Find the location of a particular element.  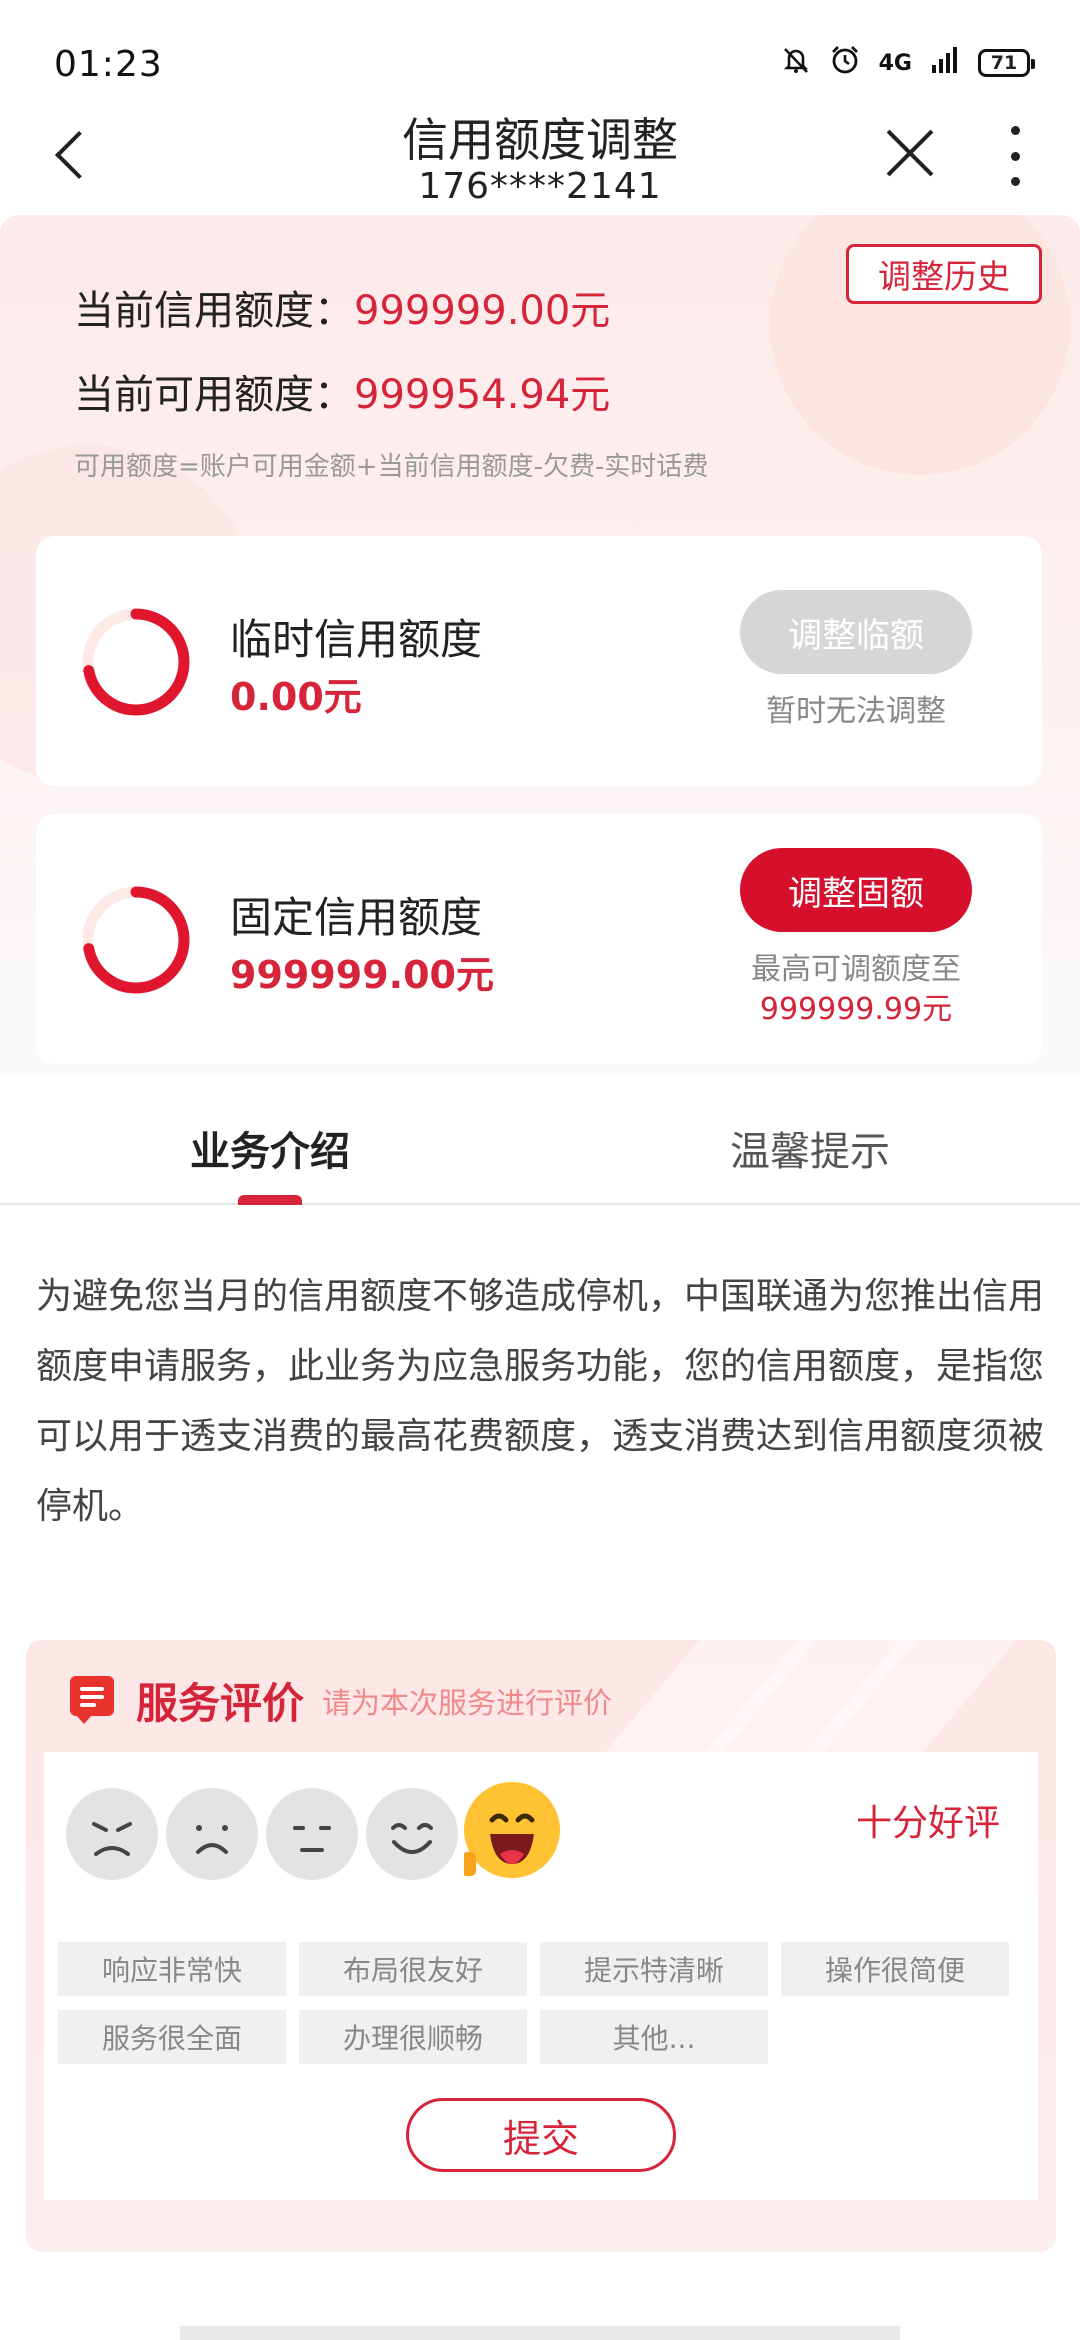

battery-icon: 71 is located at coordinates (1006, 63).